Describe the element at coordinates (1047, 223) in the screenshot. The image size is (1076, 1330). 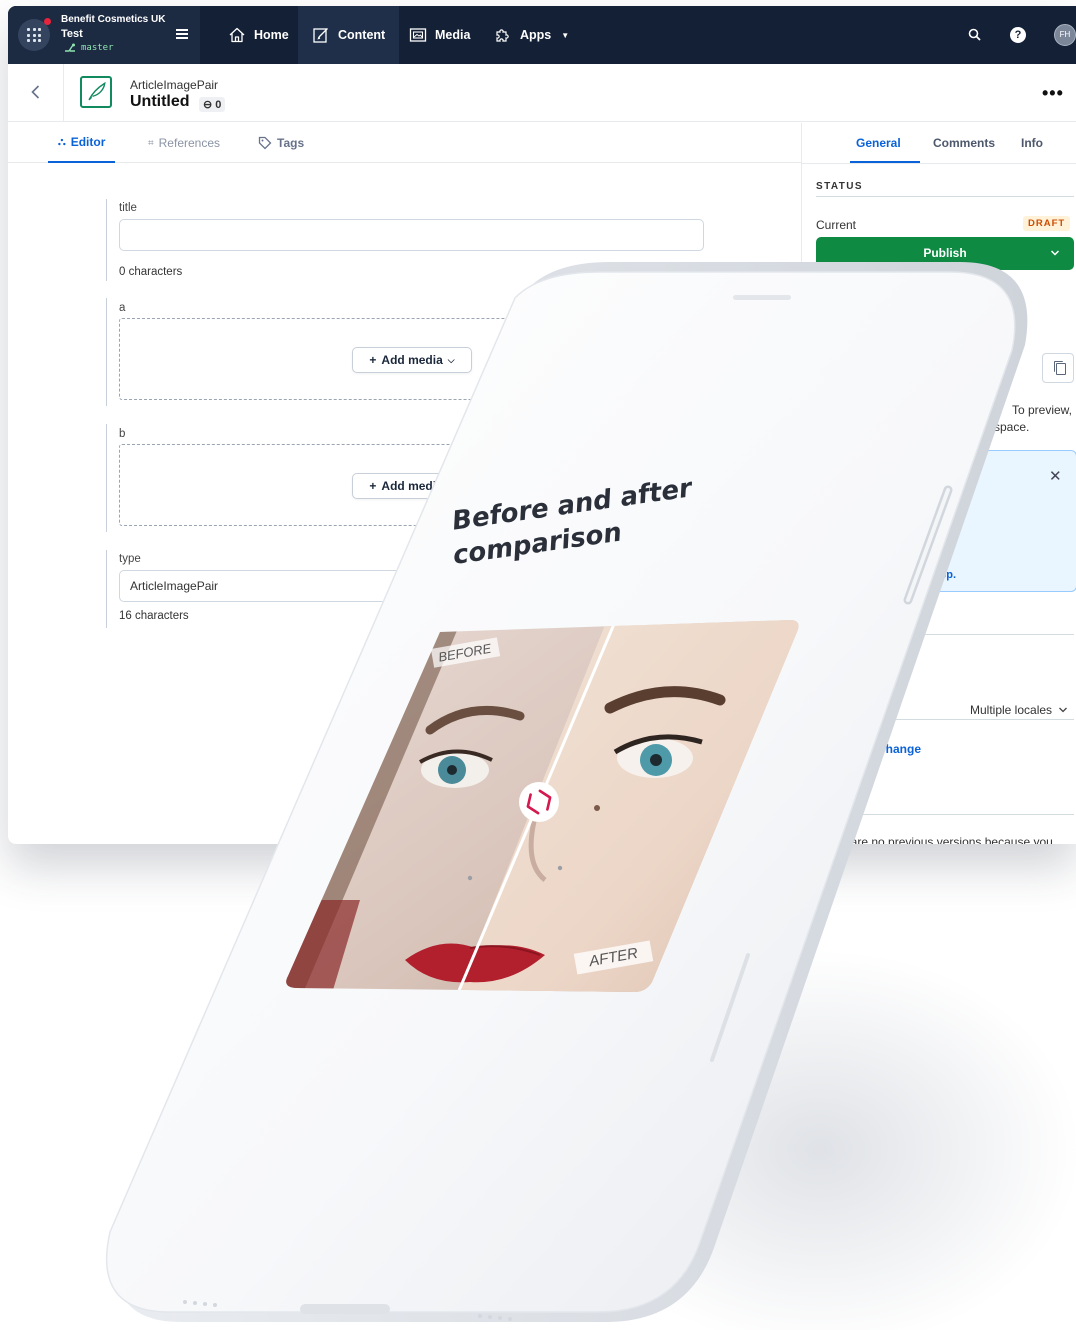
I see `status-badge: DRAFT` at that location.